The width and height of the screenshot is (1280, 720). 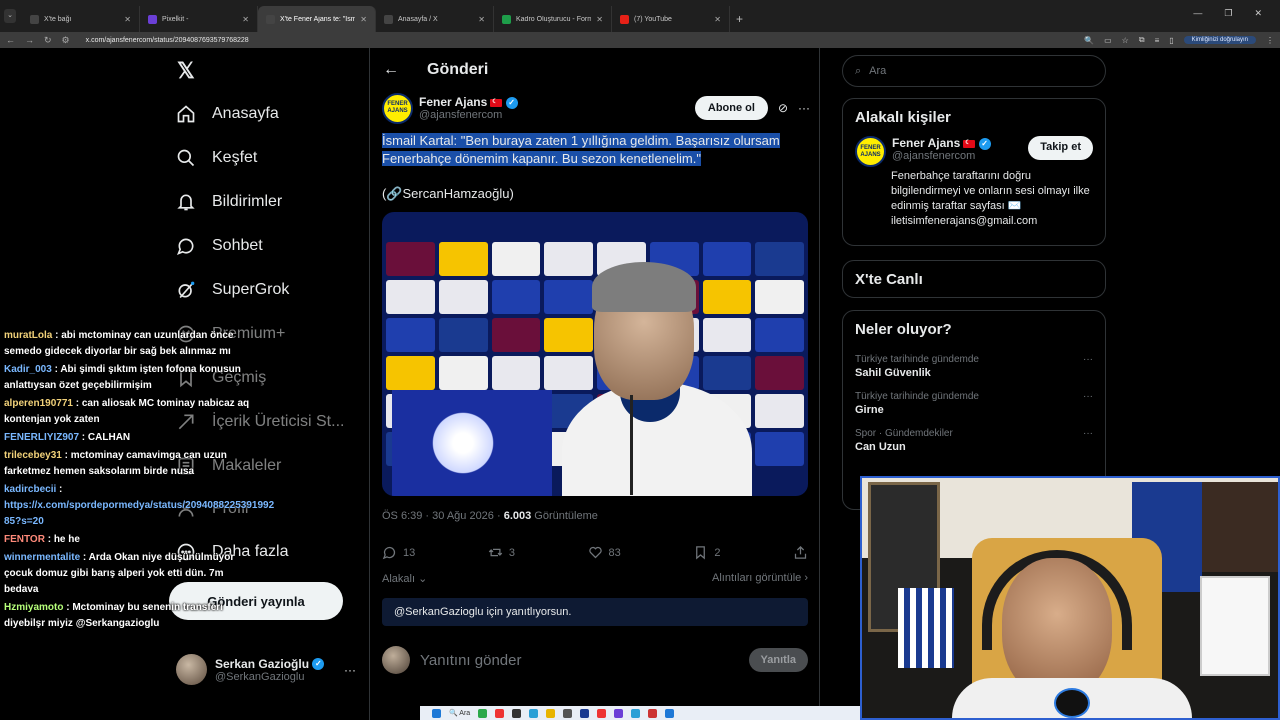 What do you see at coordinates (501, 552) in the screenshot?
I see `repost-action: 3` at bounding box center [501, 552].